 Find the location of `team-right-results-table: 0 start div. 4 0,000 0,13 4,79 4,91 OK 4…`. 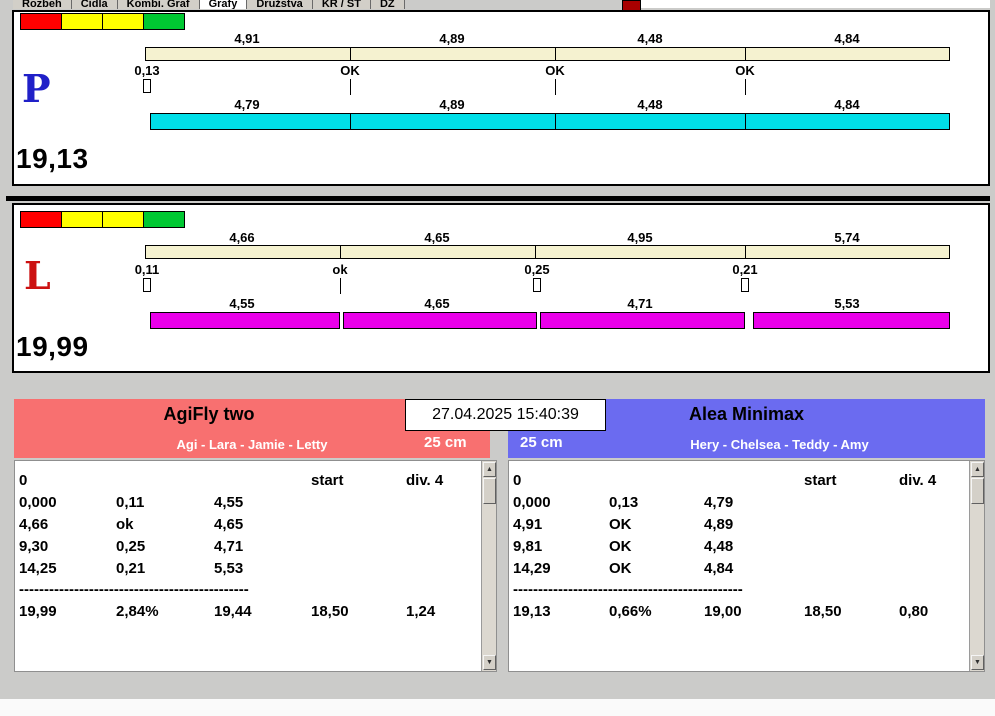

team-right-results-table: 0 start div. 4 0,000 0,13 4,79 4,91 OK 4… is located at coordinates (746, 566).